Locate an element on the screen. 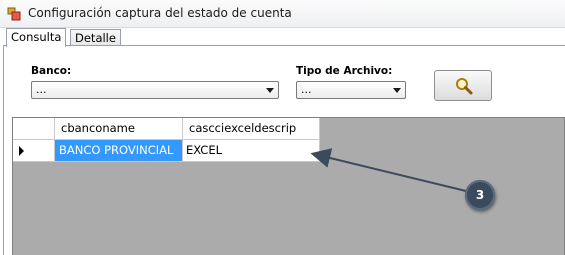  callout-arrow is located at coordinates (388, 170).